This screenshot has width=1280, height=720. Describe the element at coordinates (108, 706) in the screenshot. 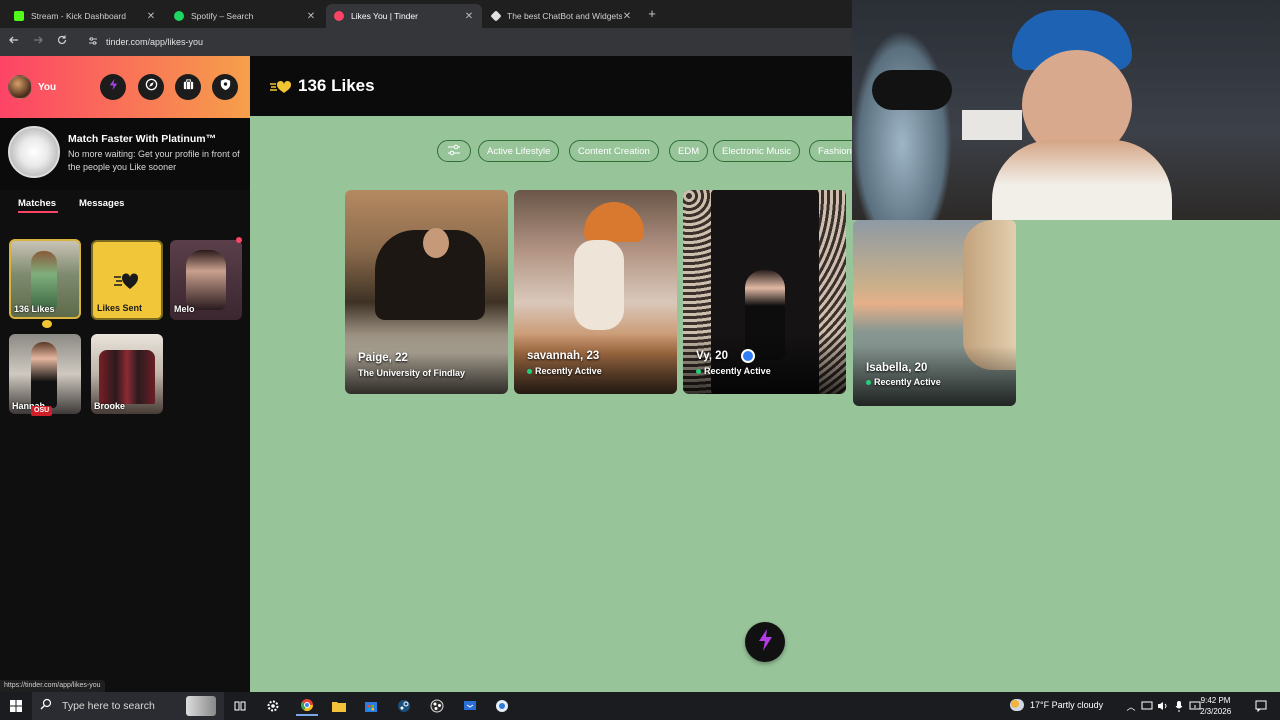

I see `search-placeholder: Type here to search` at that location.